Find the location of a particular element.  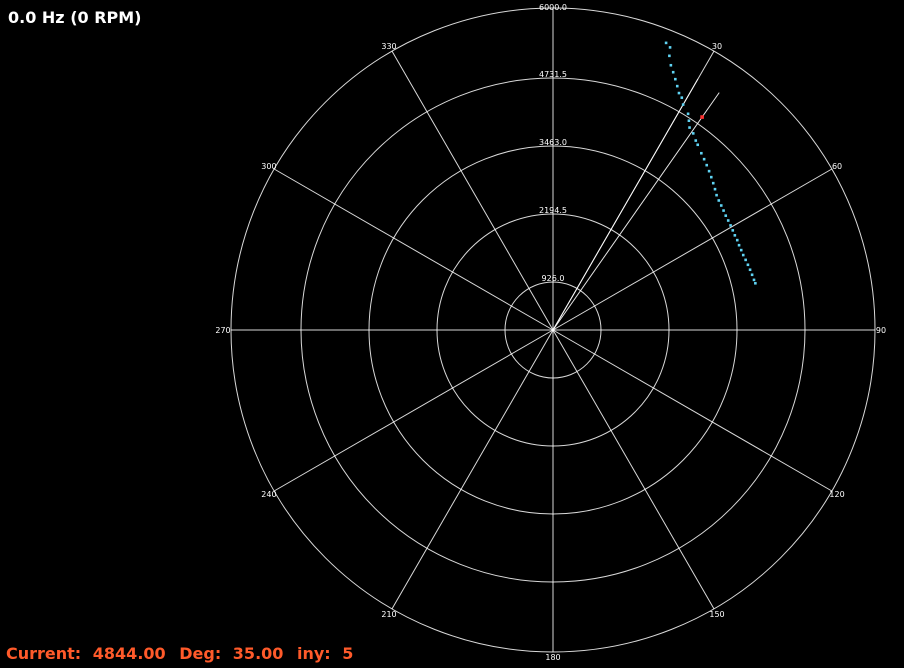

current-value: 4844.00 is located at coordinates (129, 653).